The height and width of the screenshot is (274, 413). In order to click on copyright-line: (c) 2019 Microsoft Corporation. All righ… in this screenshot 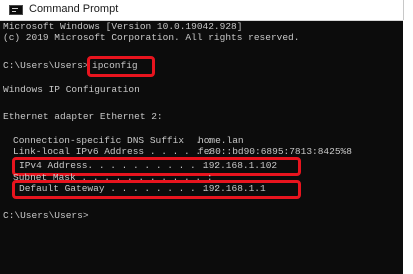, I will do `click(151, 37)`.